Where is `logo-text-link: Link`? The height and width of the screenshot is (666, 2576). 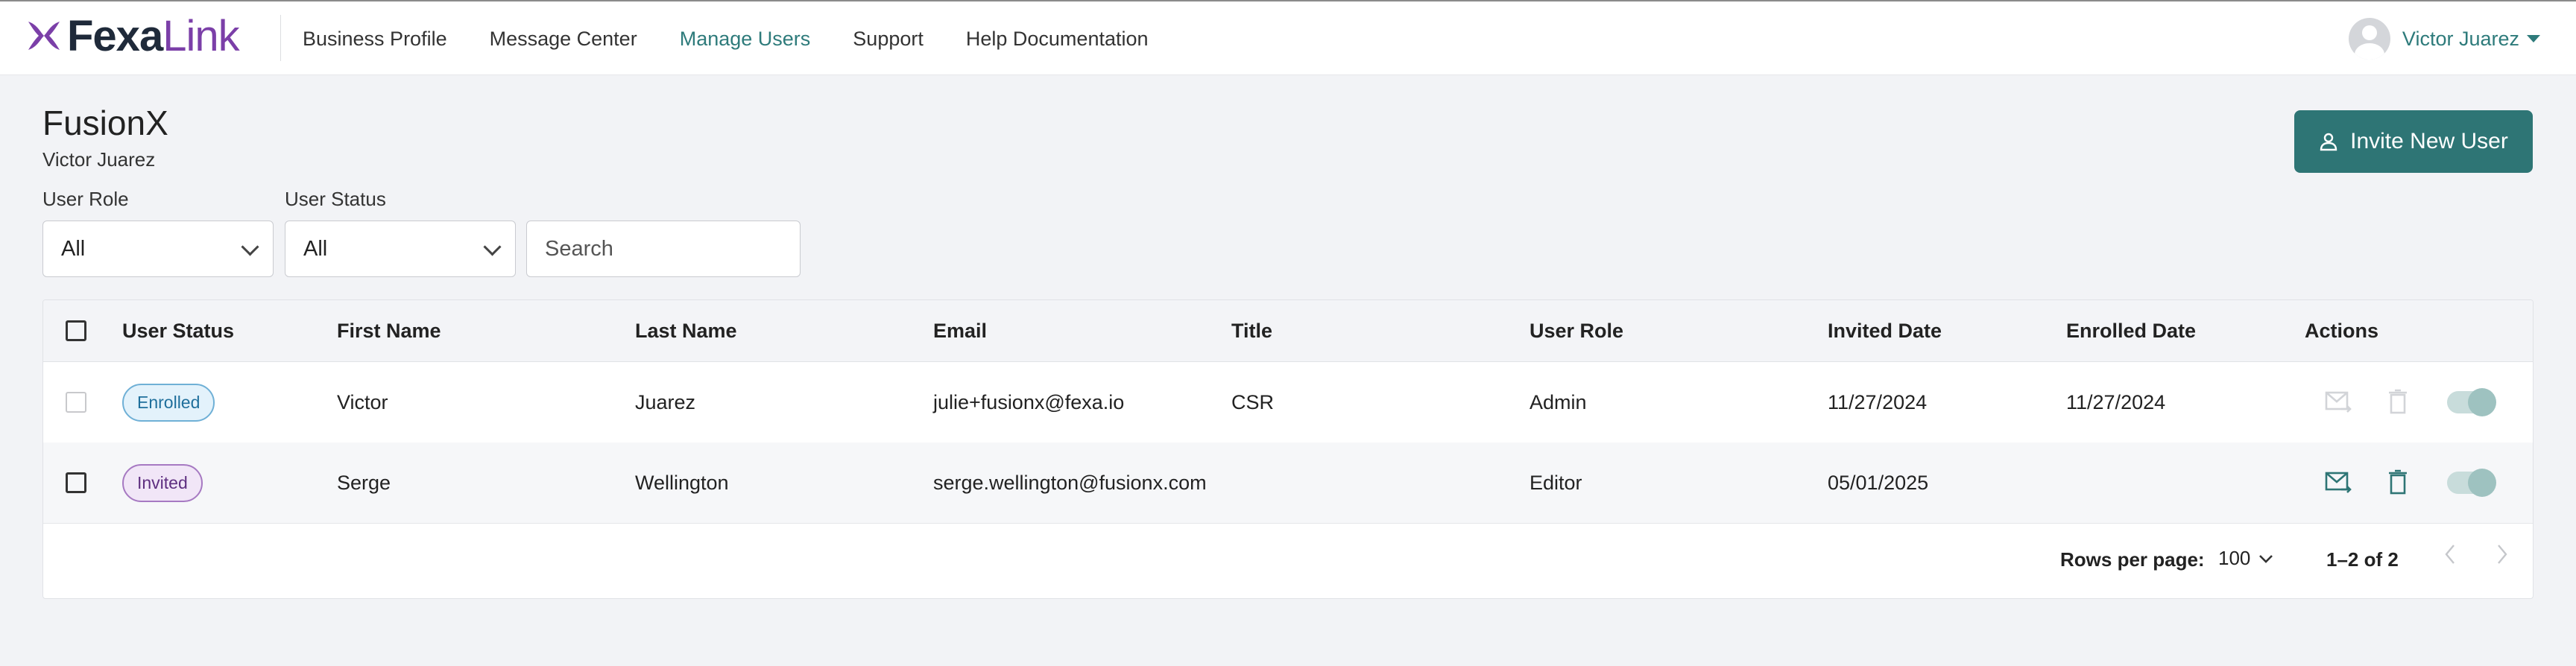 logo-text-link: Link is located at coordinates (201, 35).